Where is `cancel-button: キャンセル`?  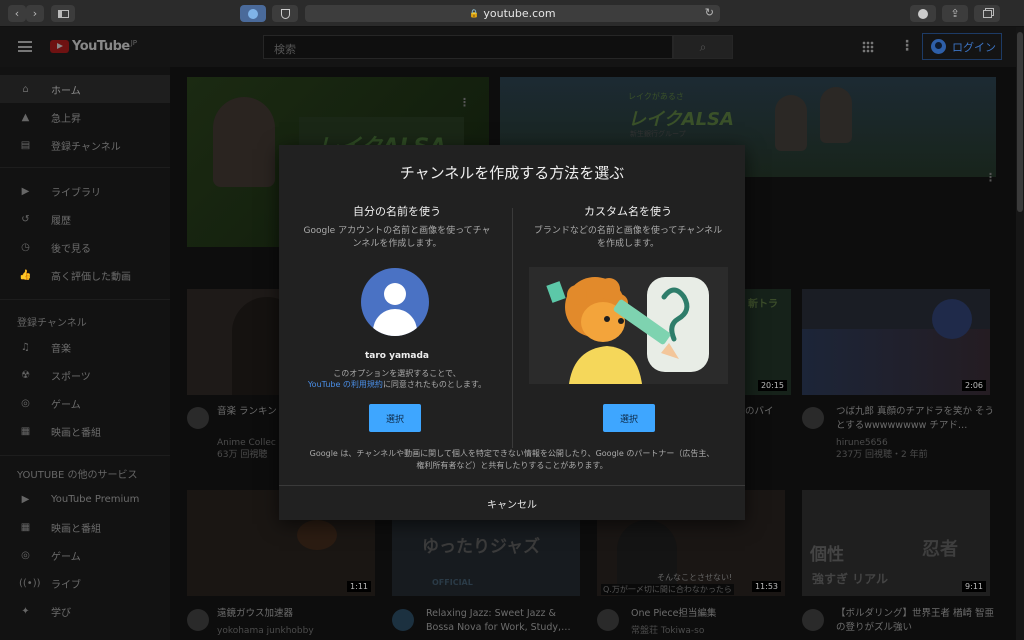
cancel-button: キャンセル is located at coordinates (512, 503).